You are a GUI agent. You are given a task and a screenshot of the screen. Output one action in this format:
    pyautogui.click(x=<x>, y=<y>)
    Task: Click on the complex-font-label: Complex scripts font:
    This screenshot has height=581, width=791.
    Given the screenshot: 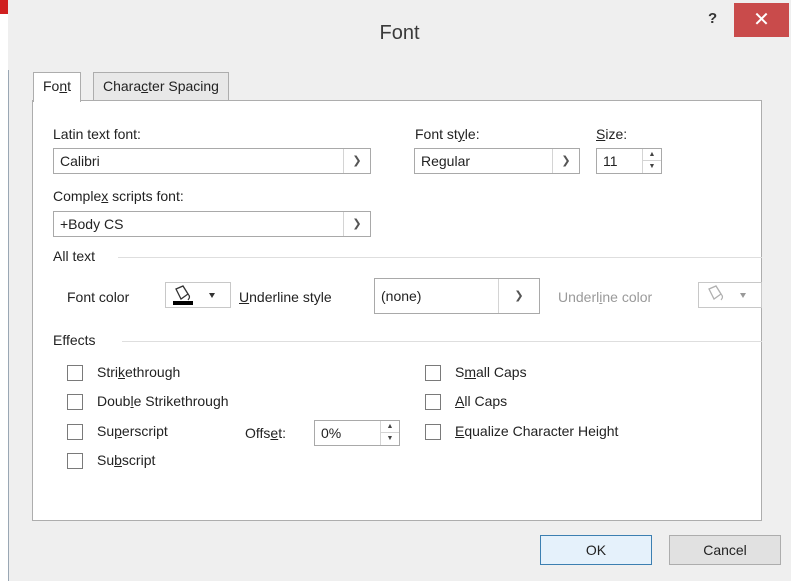 What is the action you would take?
    pyautogui.click(x=118, y=196)
    